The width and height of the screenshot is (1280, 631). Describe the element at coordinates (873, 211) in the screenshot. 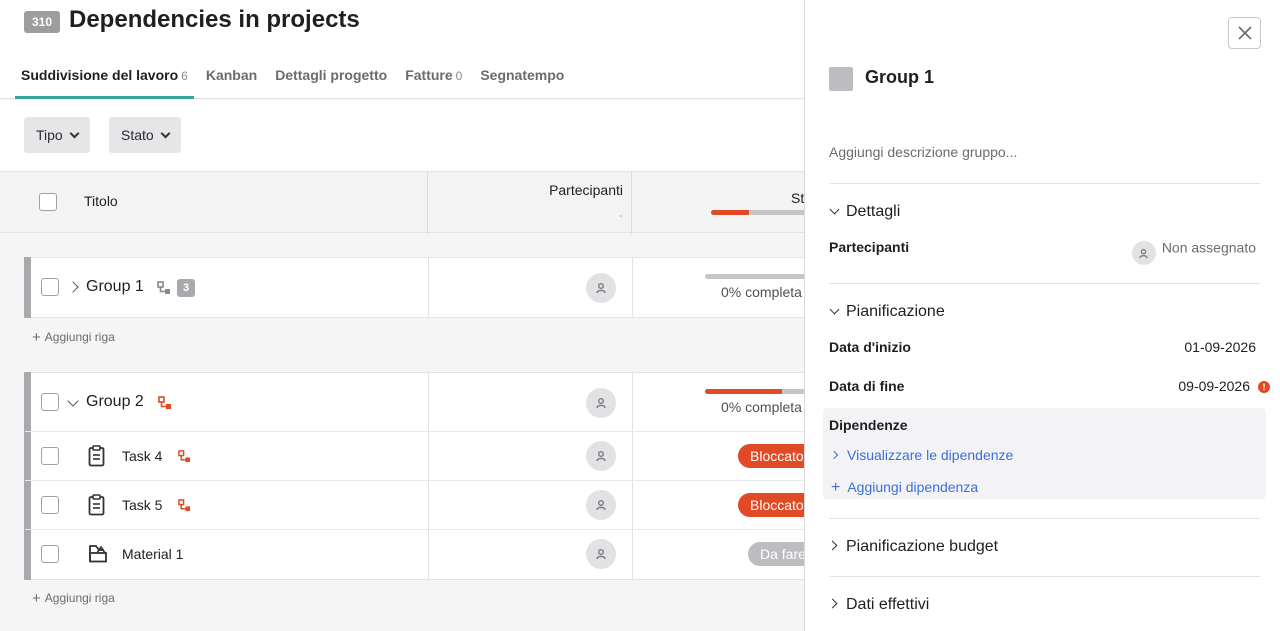

I see `section-heading: Dettagli` at that location.